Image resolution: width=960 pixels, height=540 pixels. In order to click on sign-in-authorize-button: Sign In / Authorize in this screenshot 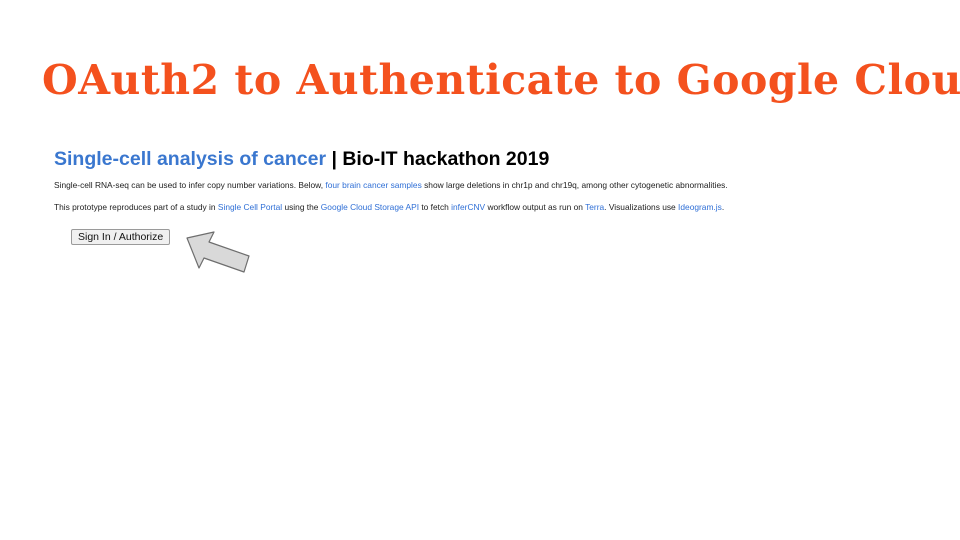, I will do `click(121, 237)`.